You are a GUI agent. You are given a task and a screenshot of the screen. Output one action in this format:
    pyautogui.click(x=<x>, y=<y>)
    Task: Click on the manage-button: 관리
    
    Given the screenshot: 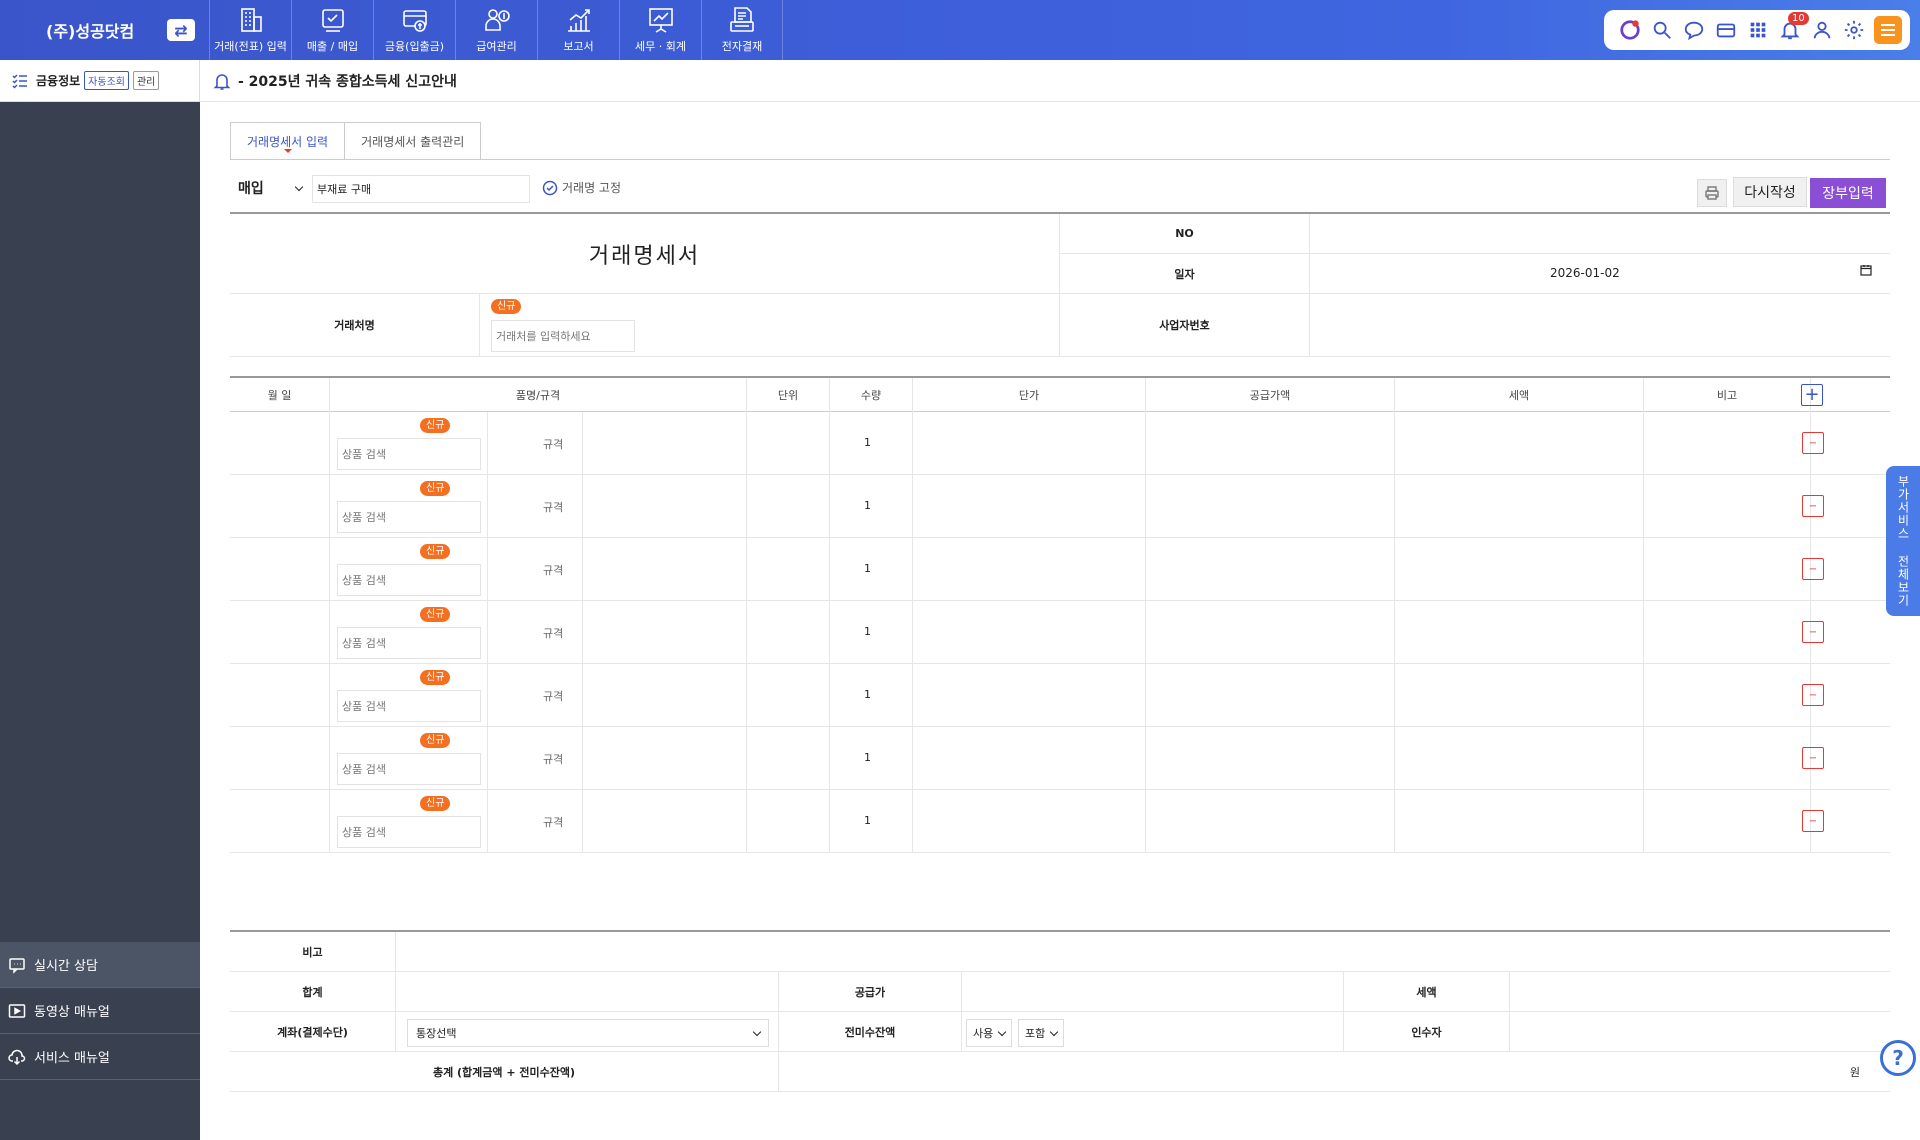 What is the action you would take?
    pyautogui.click(x=146, y=80)
    